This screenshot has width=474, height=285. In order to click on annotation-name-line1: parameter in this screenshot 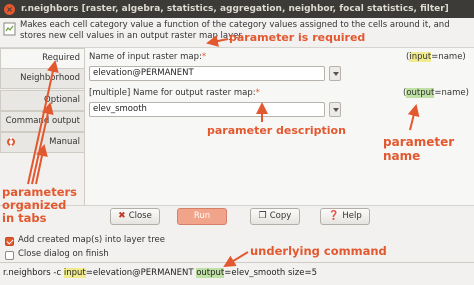, I will do `click(419, 142)`.